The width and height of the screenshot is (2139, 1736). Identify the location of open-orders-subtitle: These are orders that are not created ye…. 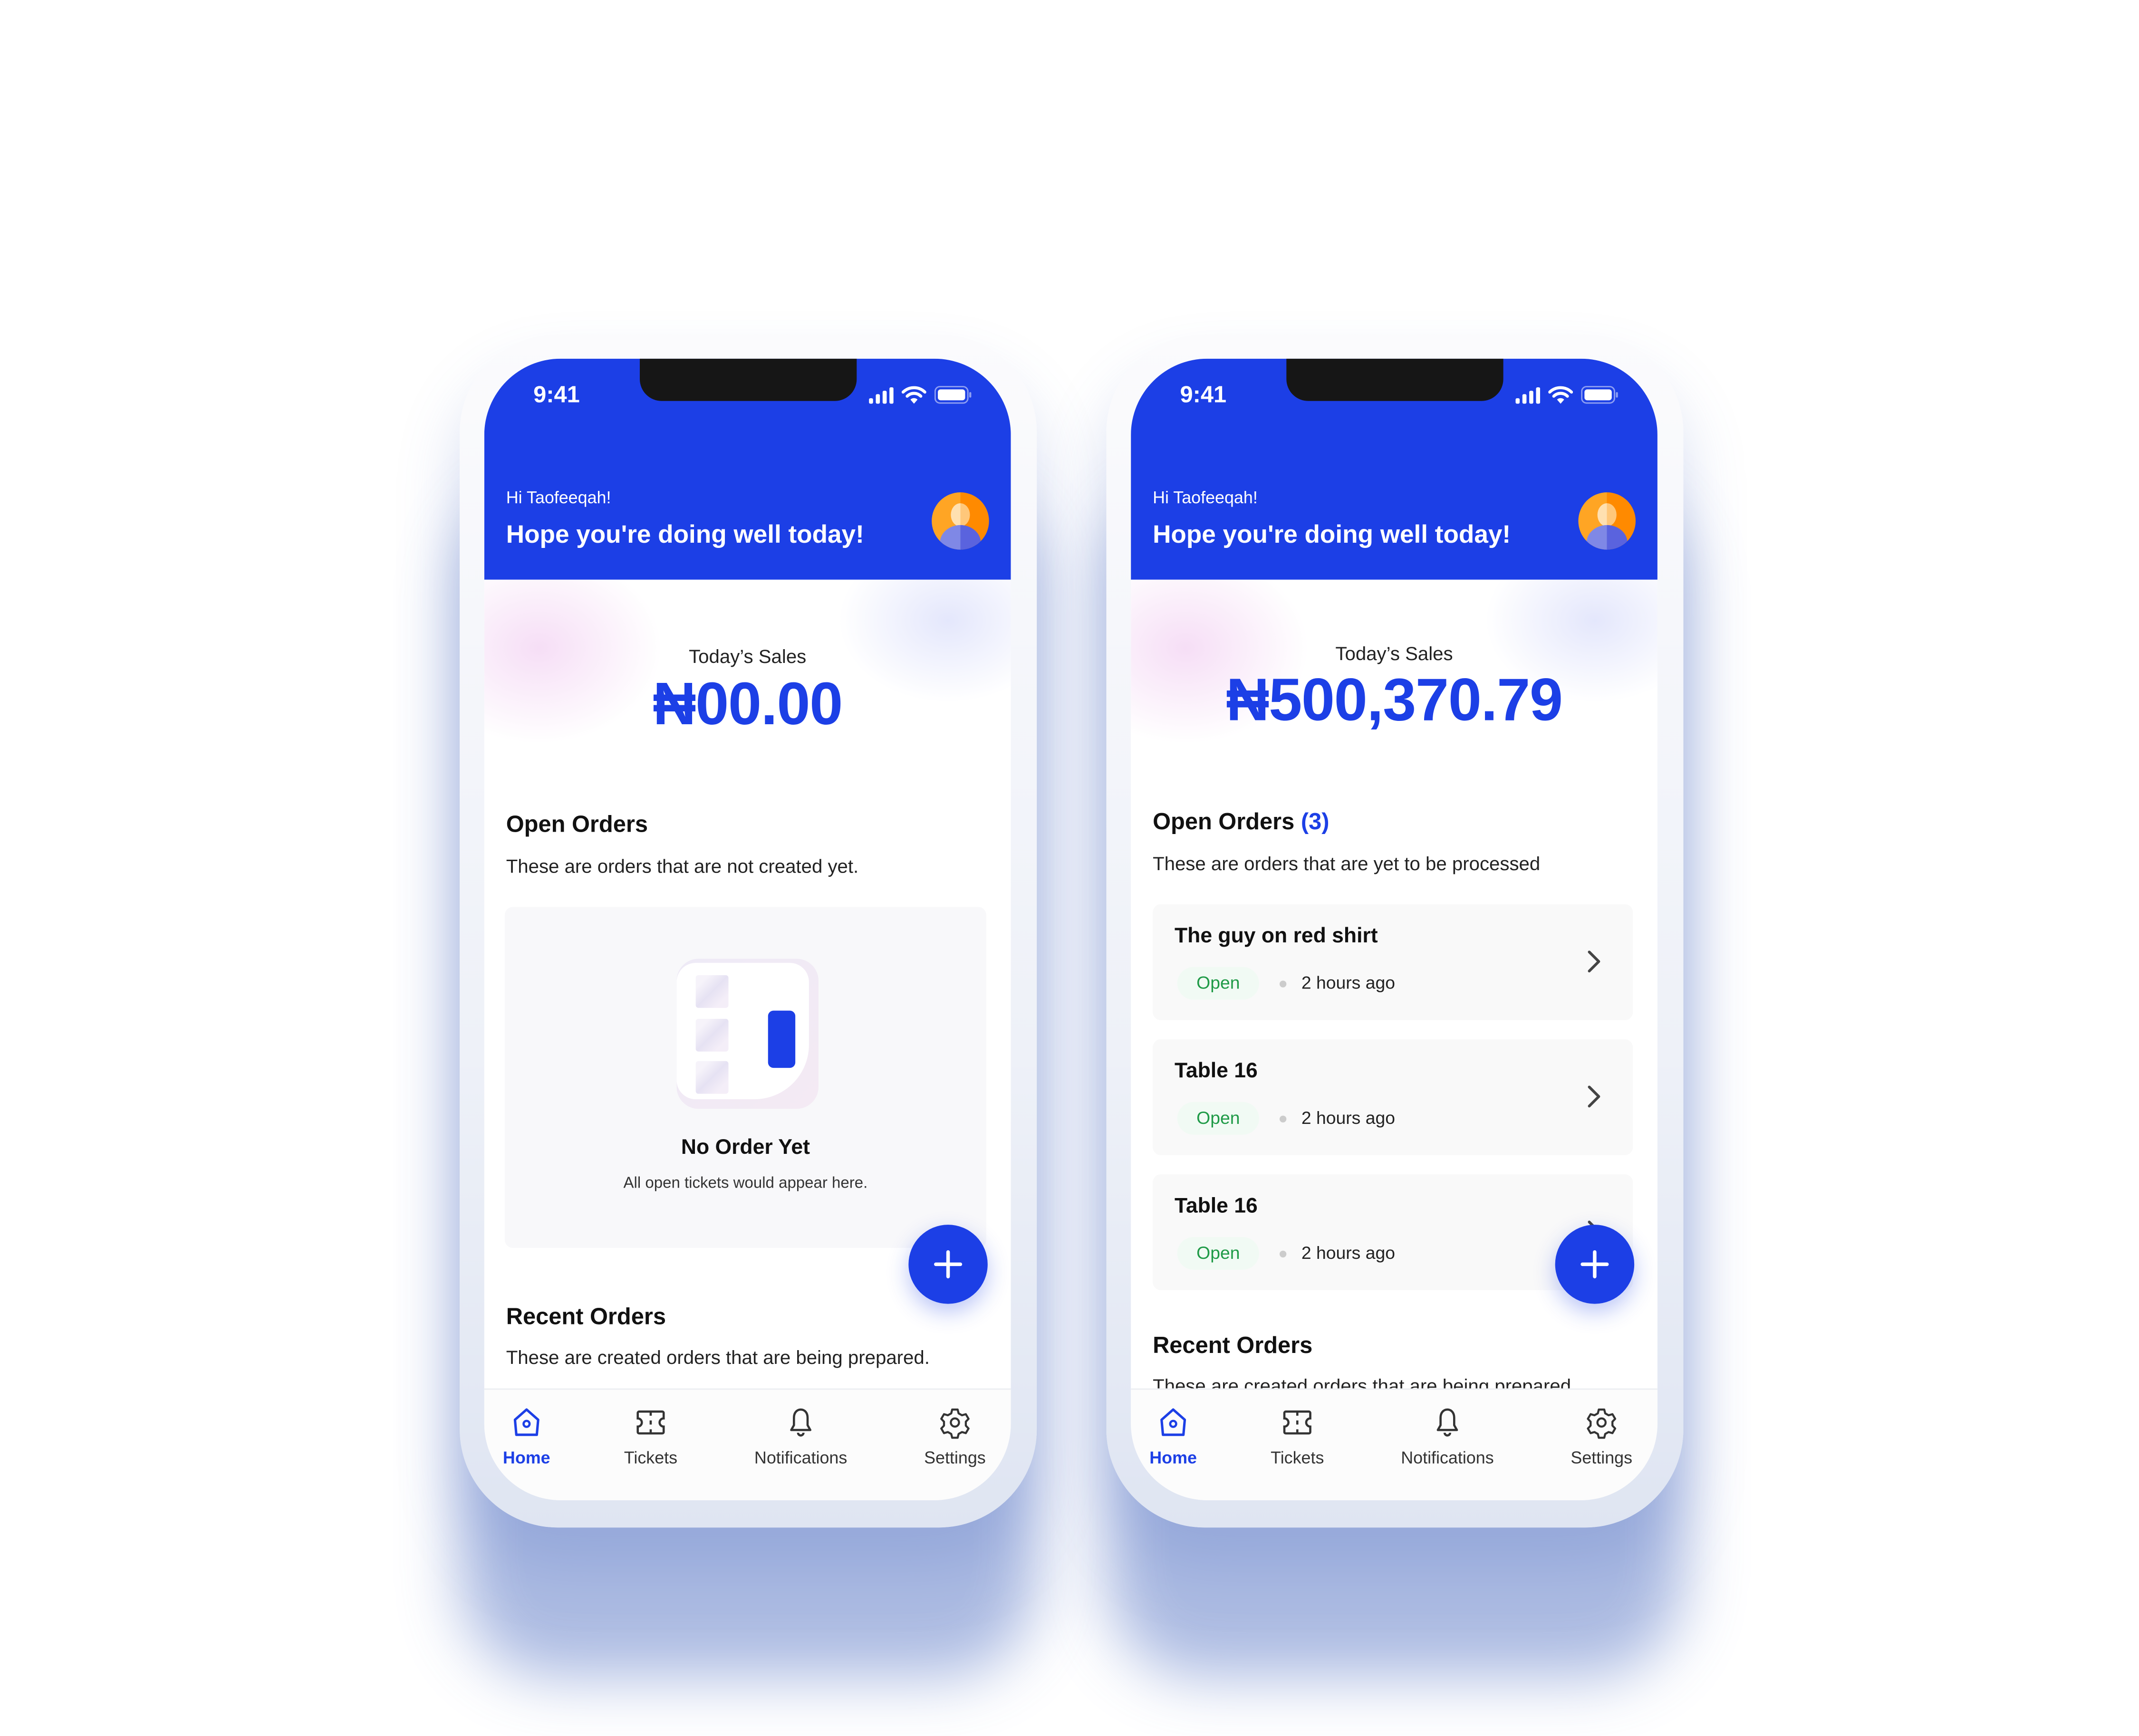
(682, 866).